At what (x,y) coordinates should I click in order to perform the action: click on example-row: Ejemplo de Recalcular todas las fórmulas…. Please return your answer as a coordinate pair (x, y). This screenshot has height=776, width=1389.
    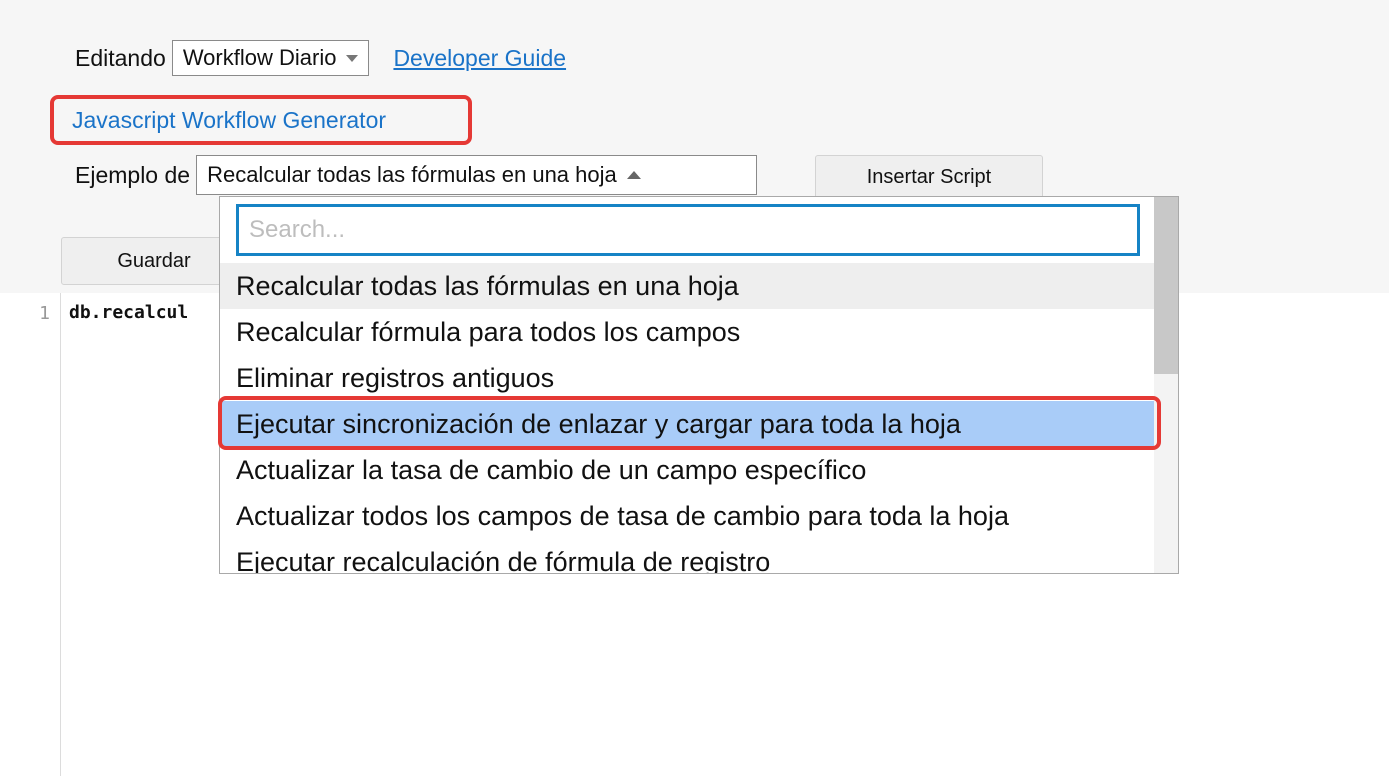
    Looking at the image, I should click on (416, 175).